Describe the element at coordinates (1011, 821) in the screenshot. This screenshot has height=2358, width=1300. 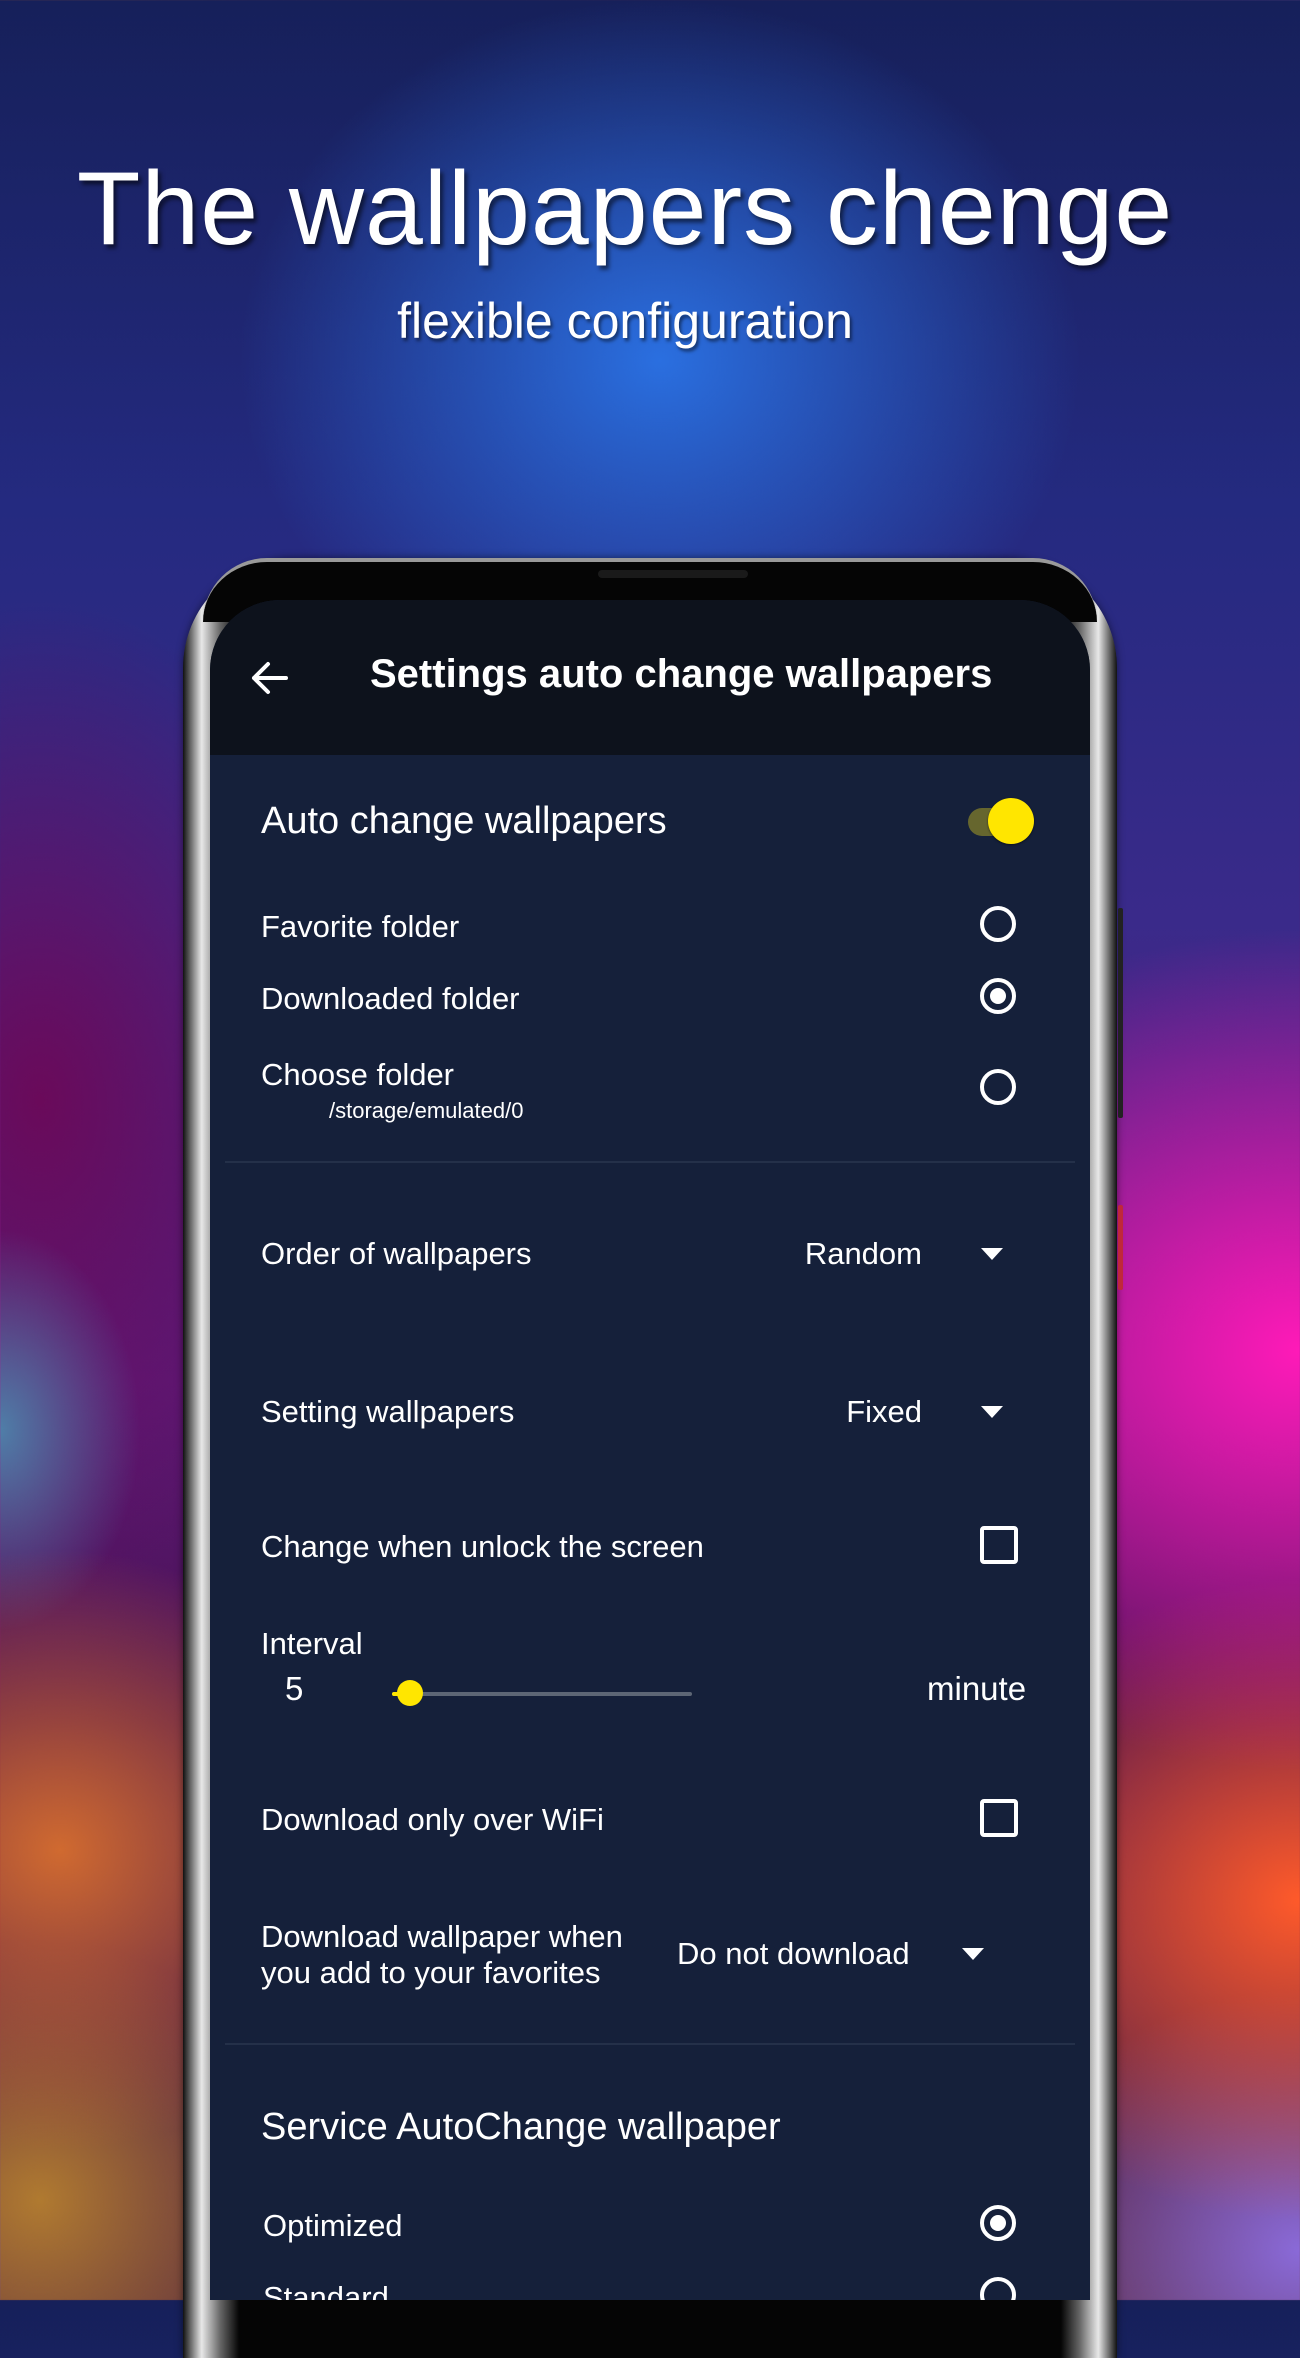
I see `toggle-thumb` at that location.